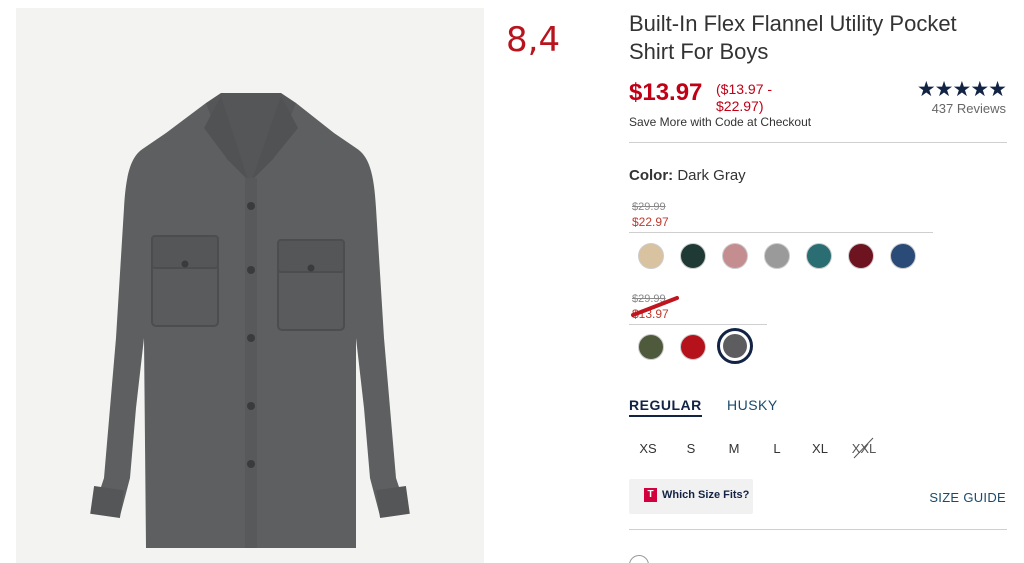 Image resolution: width=1024 pixels, height=563 pixels. Describe the element at coordinates (691, 448) in the screenshot. I see `size-s: S` at that location.